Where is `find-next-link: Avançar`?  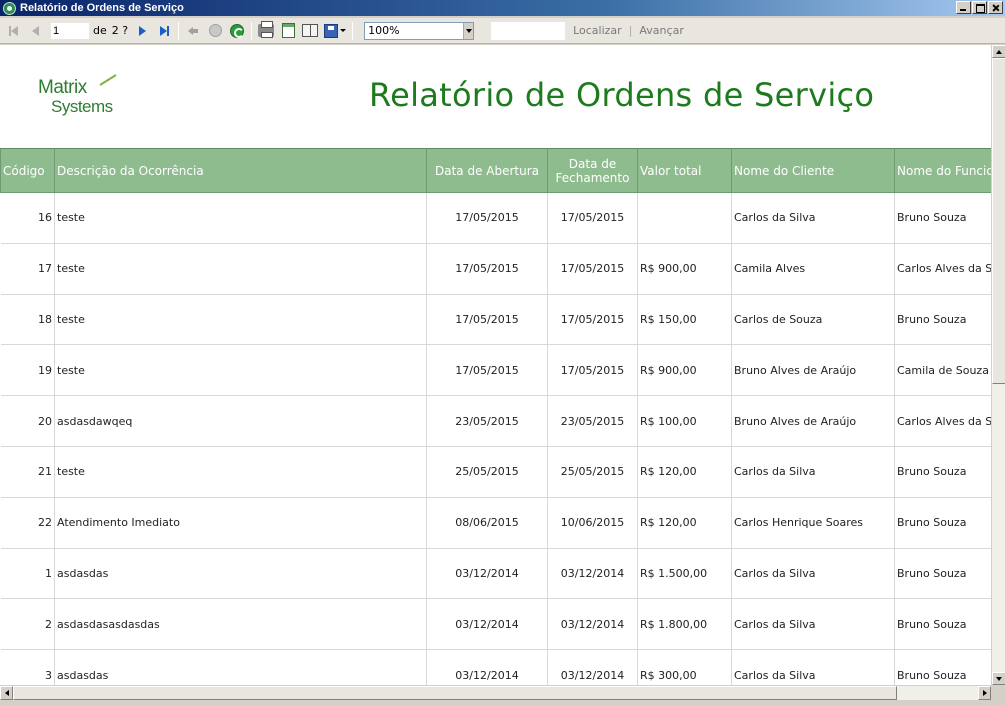 find-next-link: Avançar is located at coordinates (661, 30).